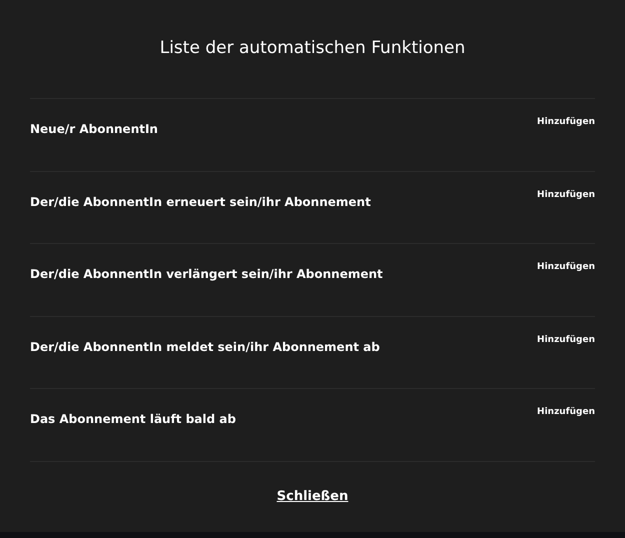  I want to click on dialog-title: Liste der automatischen Funktionen, so click(312, 48).